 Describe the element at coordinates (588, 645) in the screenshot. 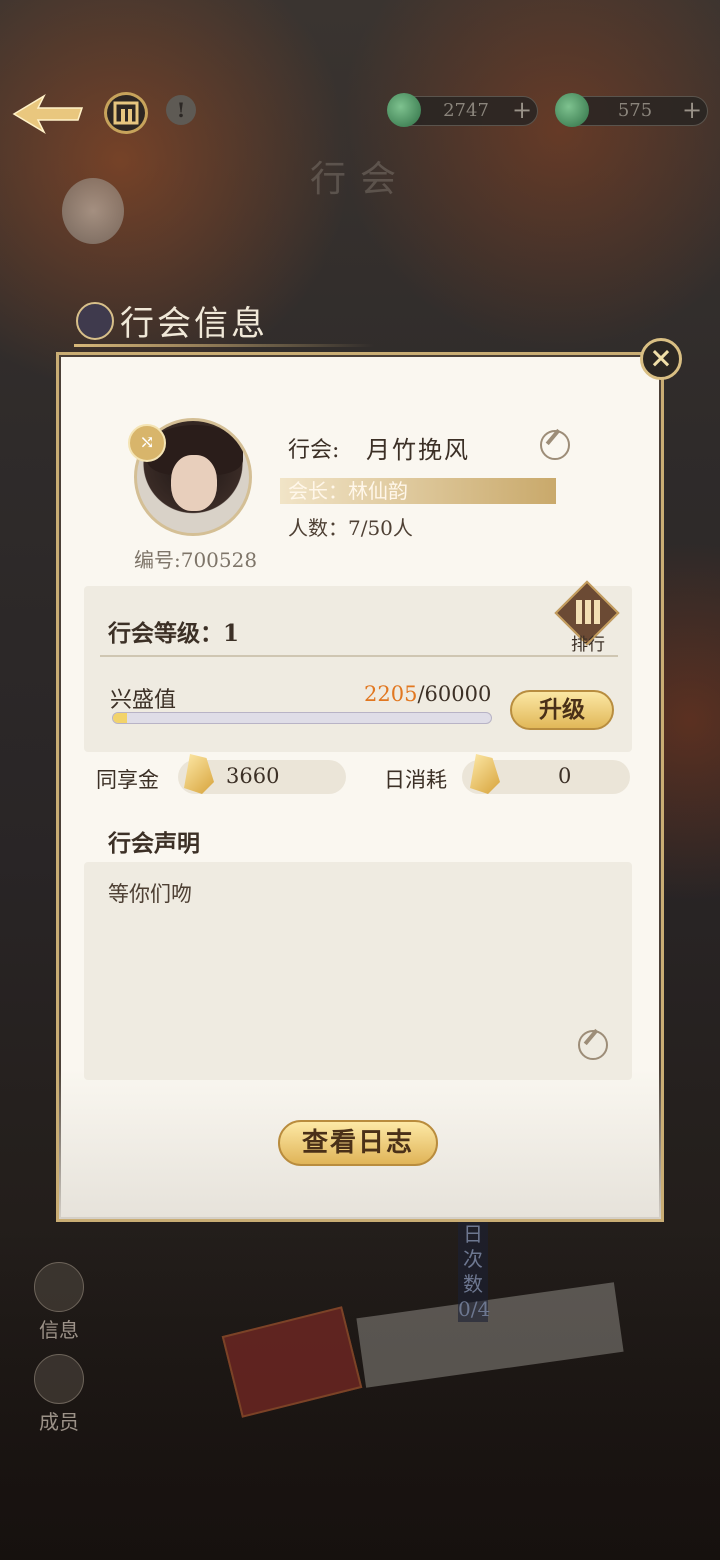

I see `rank-label: 排行` at that location.